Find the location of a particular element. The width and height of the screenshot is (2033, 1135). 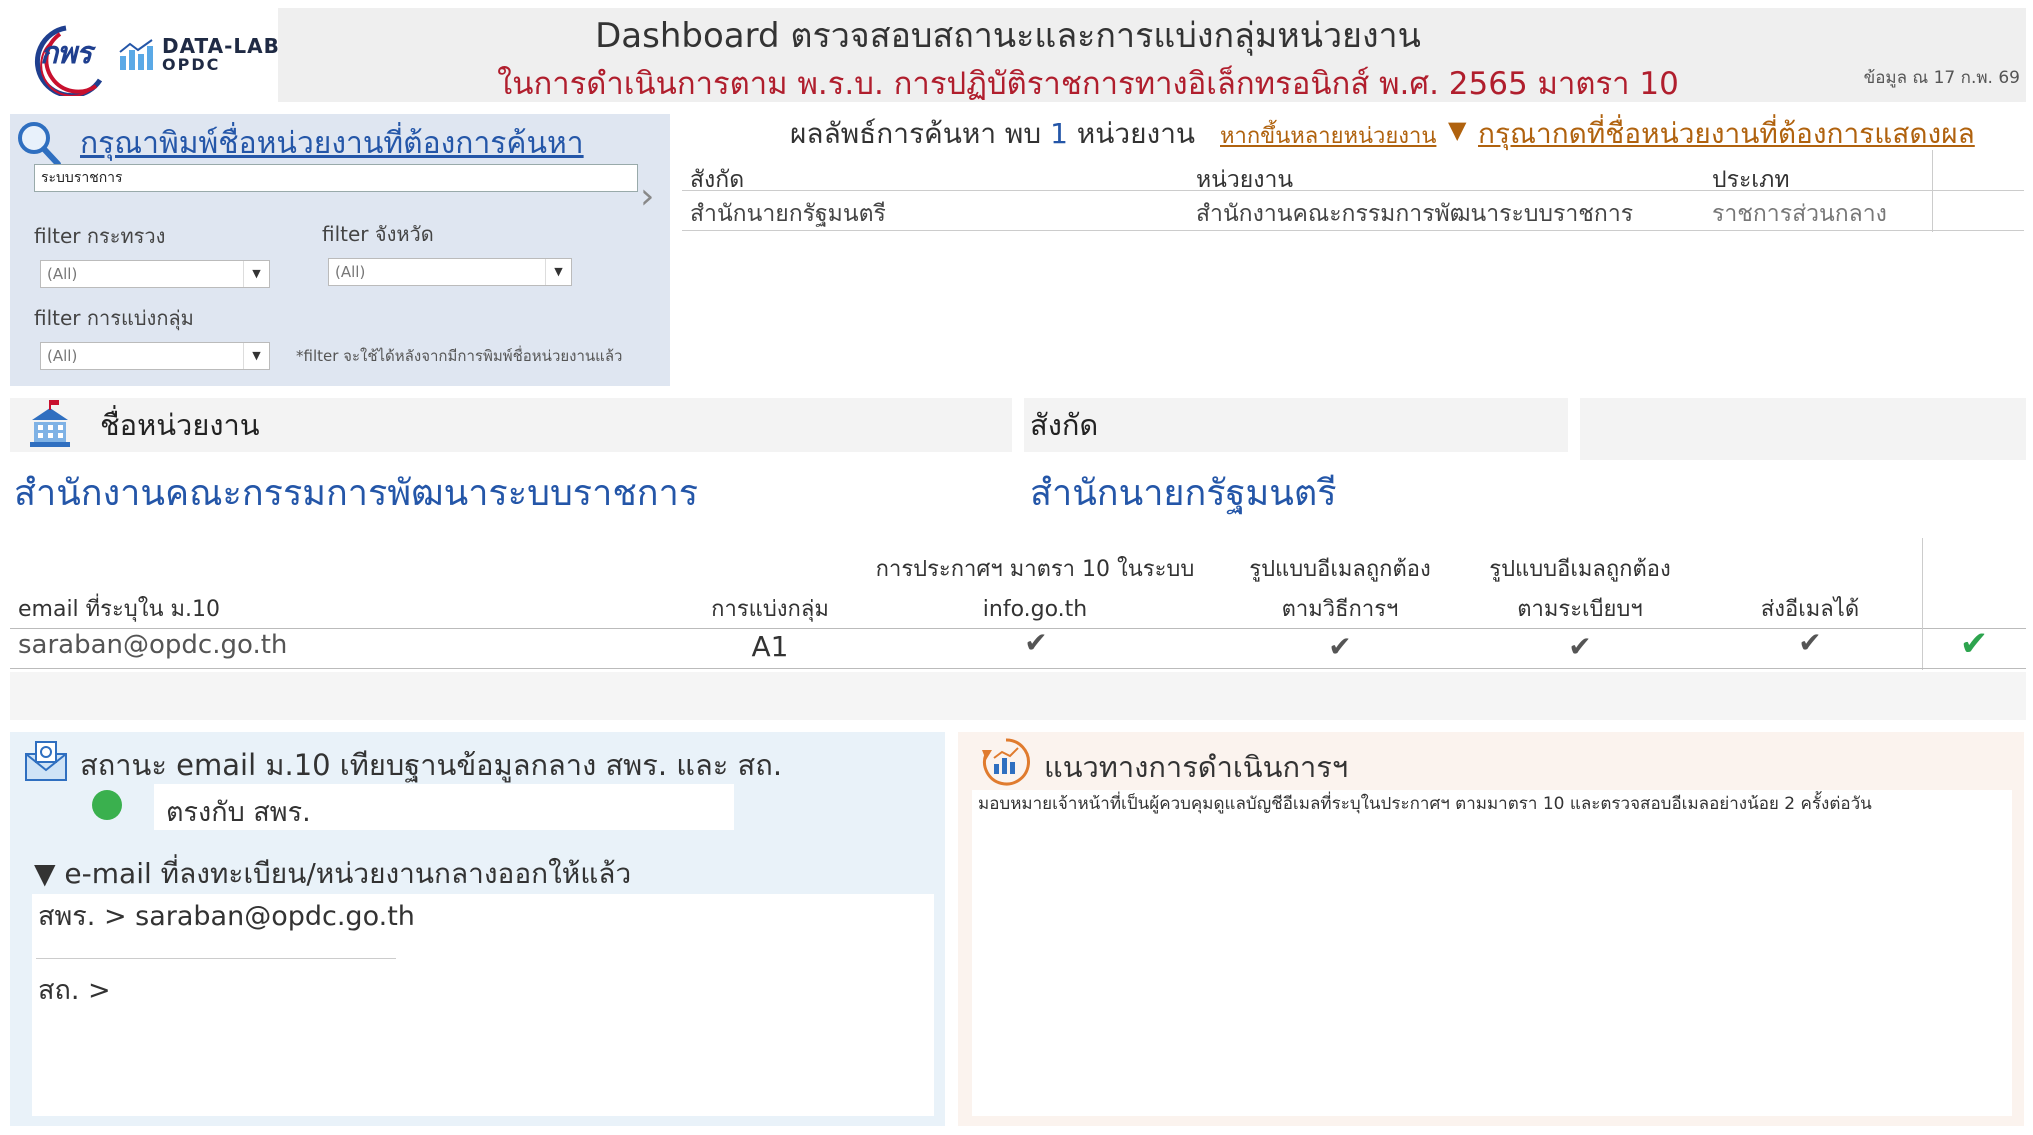

registered-email-dga: สพร. > saraban@opdc.go.th is located at coordinates (226, 916).